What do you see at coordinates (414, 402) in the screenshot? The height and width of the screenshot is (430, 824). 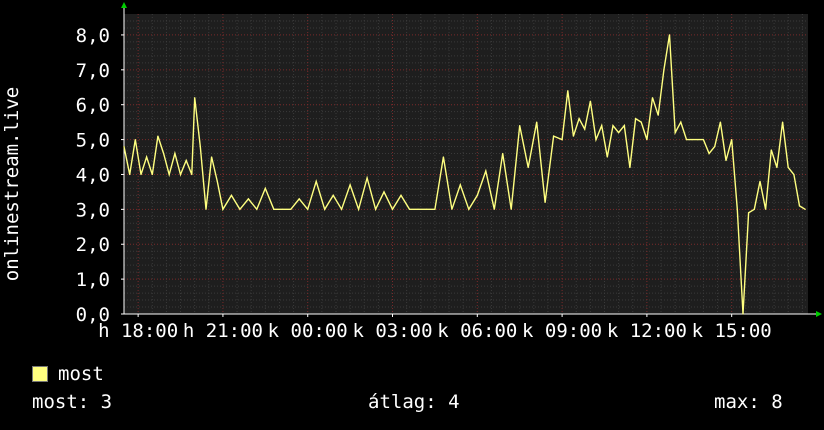 I see `stat-average: átlag: 4` at bounding box center [414, 402].